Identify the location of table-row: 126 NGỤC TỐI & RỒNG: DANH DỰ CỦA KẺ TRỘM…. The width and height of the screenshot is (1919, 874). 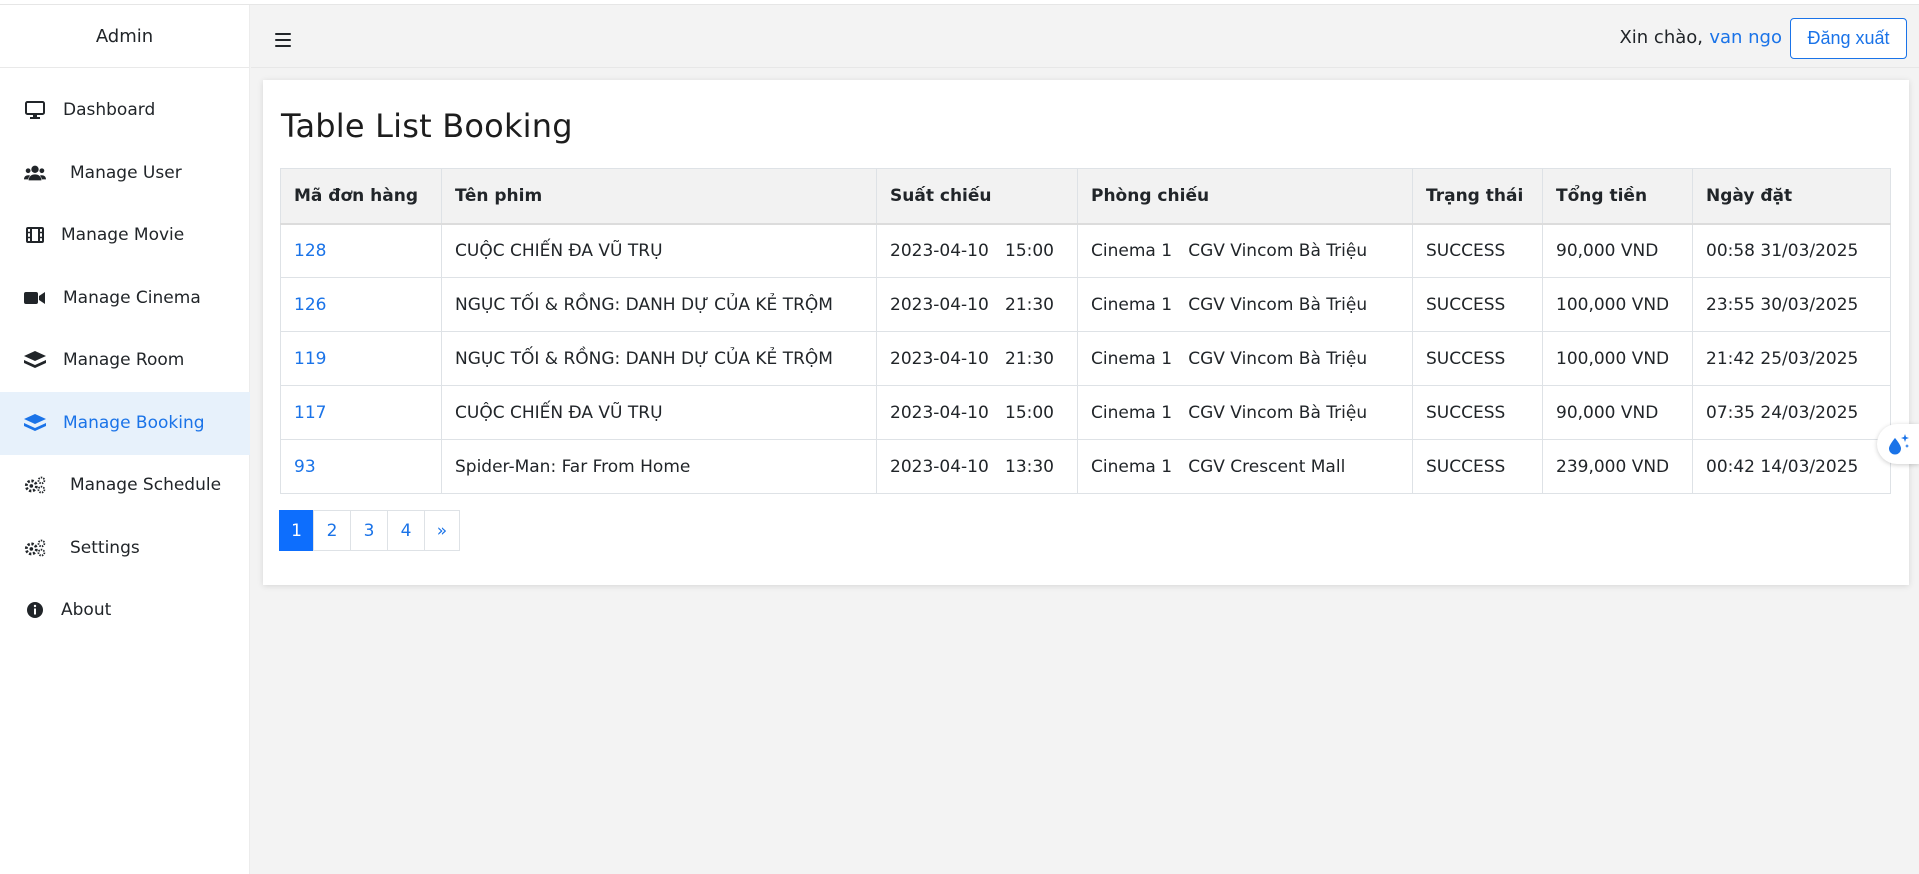
(1085, 304).